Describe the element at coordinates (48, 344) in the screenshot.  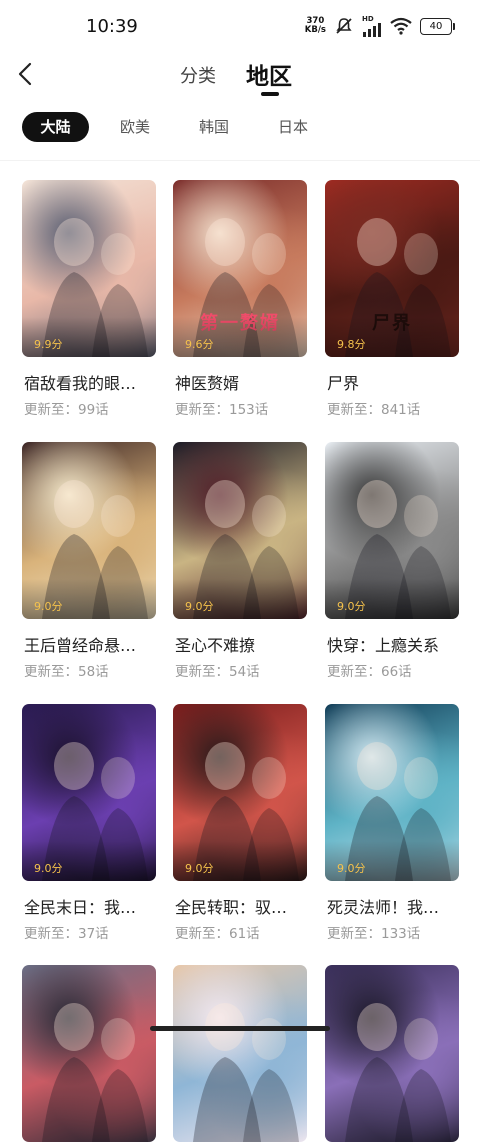
I see `comic-score: 9.9分` at that location.